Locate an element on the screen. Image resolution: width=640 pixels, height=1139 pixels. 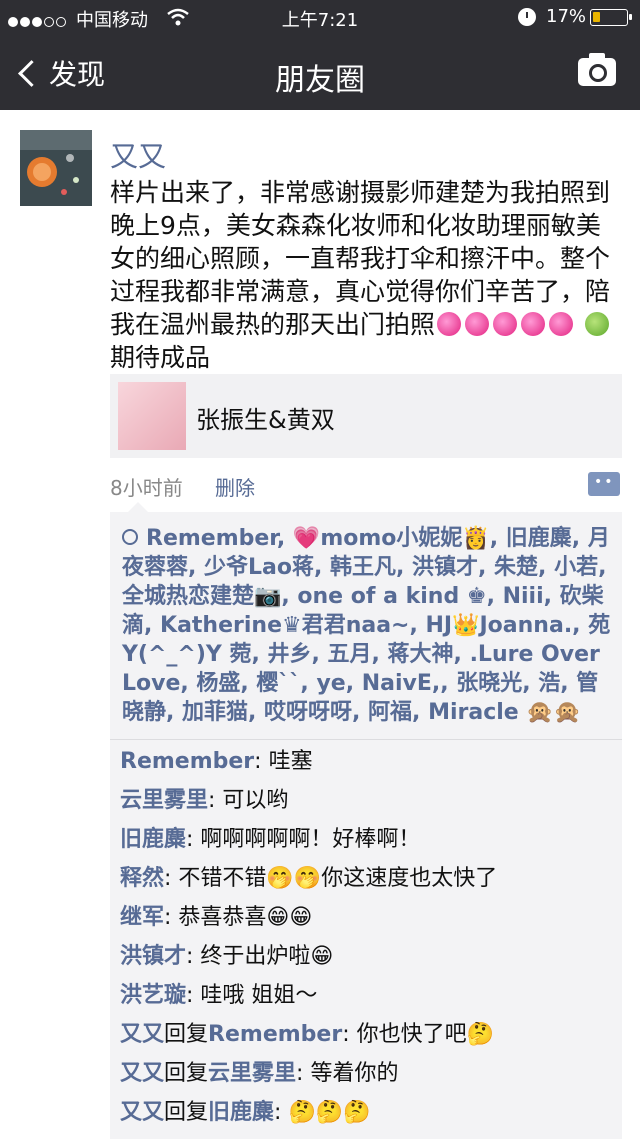
post-time: 8小时前 is located at coordinates (146, 488).